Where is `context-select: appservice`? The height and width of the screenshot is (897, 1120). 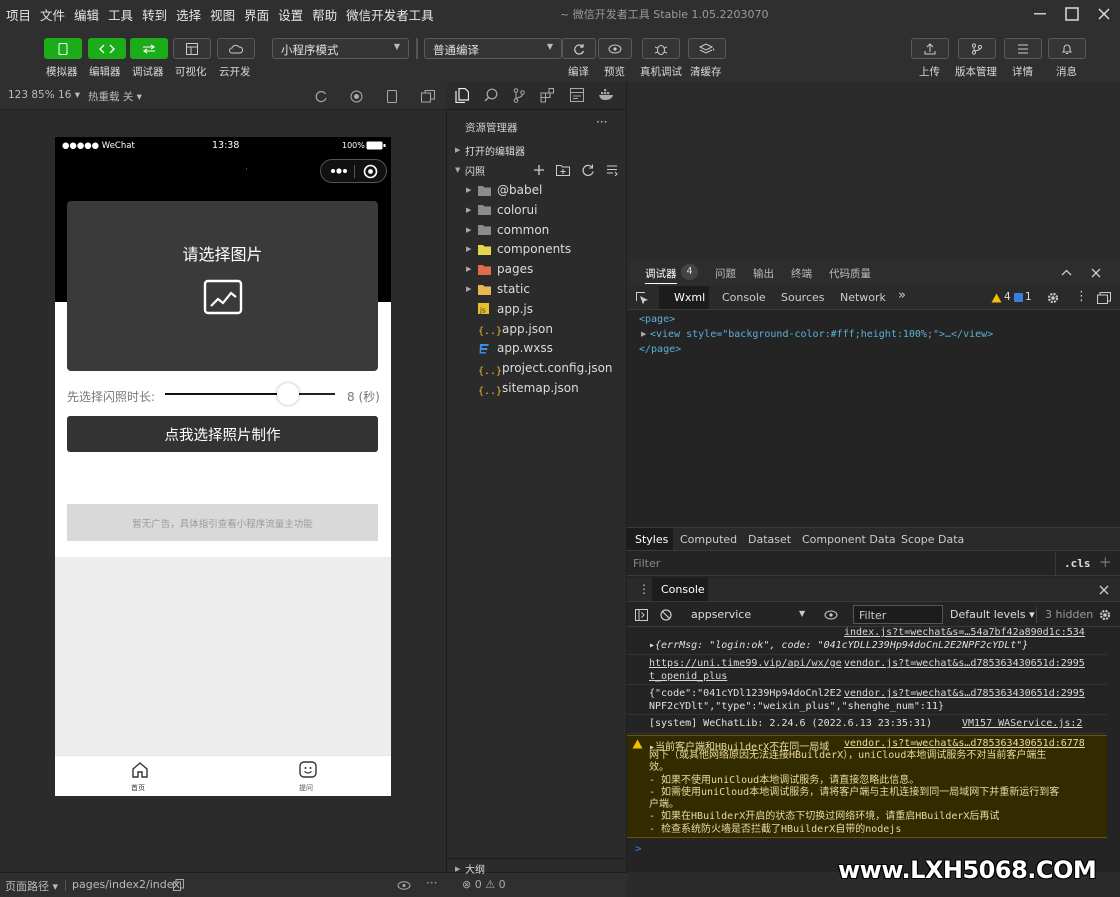
context-select: appservice is located at coordinates (721, 614).